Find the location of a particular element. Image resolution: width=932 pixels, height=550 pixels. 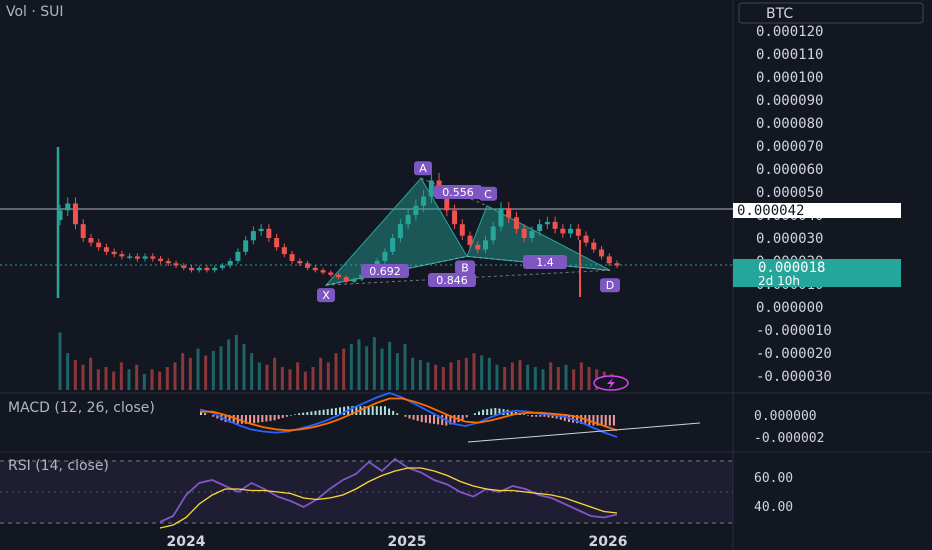

currency-button: BTC is located at coordinates (831, 13).